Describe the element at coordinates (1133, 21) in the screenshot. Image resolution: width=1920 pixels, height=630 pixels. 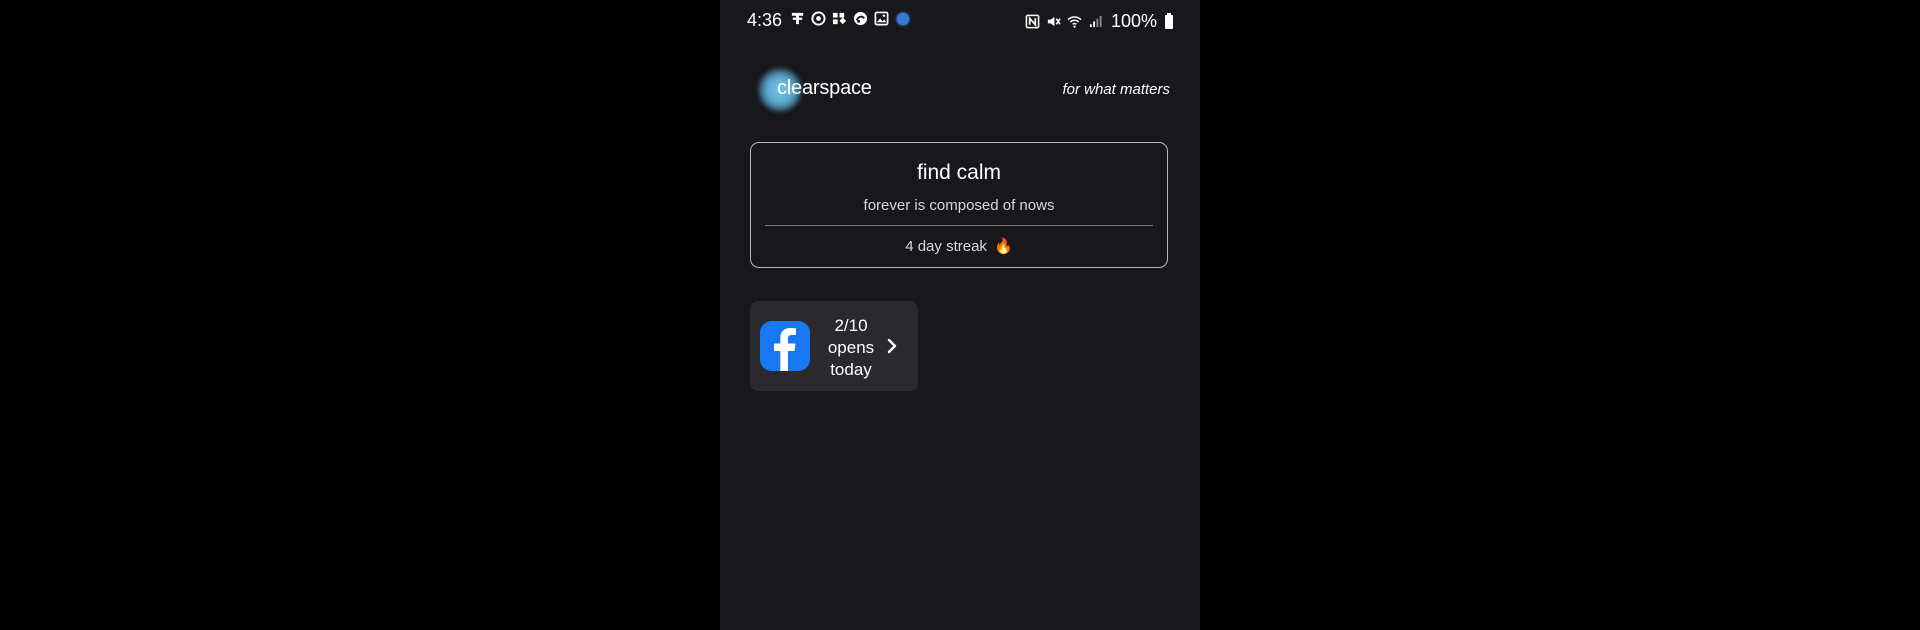
I see `battery-percent: 100%` at that location.